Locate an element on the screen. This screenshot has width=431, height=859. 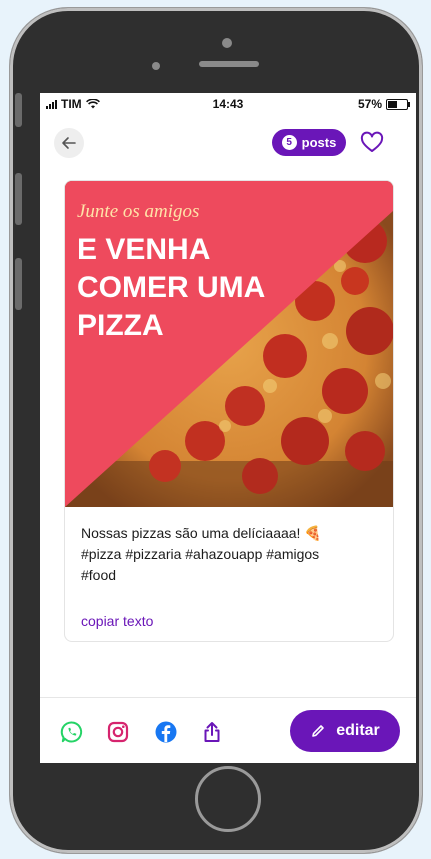
battery-icon is located at coordinates (398, 104).